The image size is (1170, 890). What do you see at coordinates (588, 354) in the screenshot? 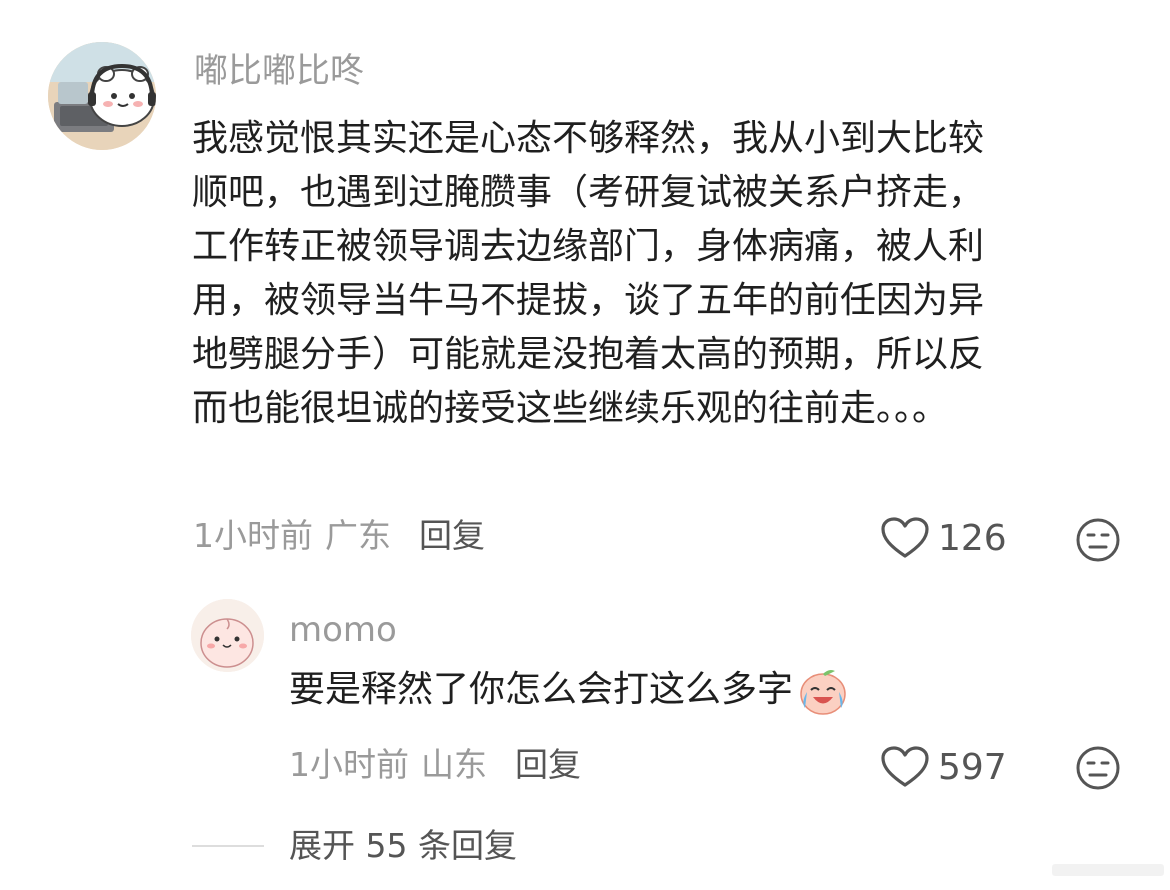
I see `comment-line: 地劈腿分手）可能就是没抱着太高的预期，所以反` at bounding box center [588, 354].